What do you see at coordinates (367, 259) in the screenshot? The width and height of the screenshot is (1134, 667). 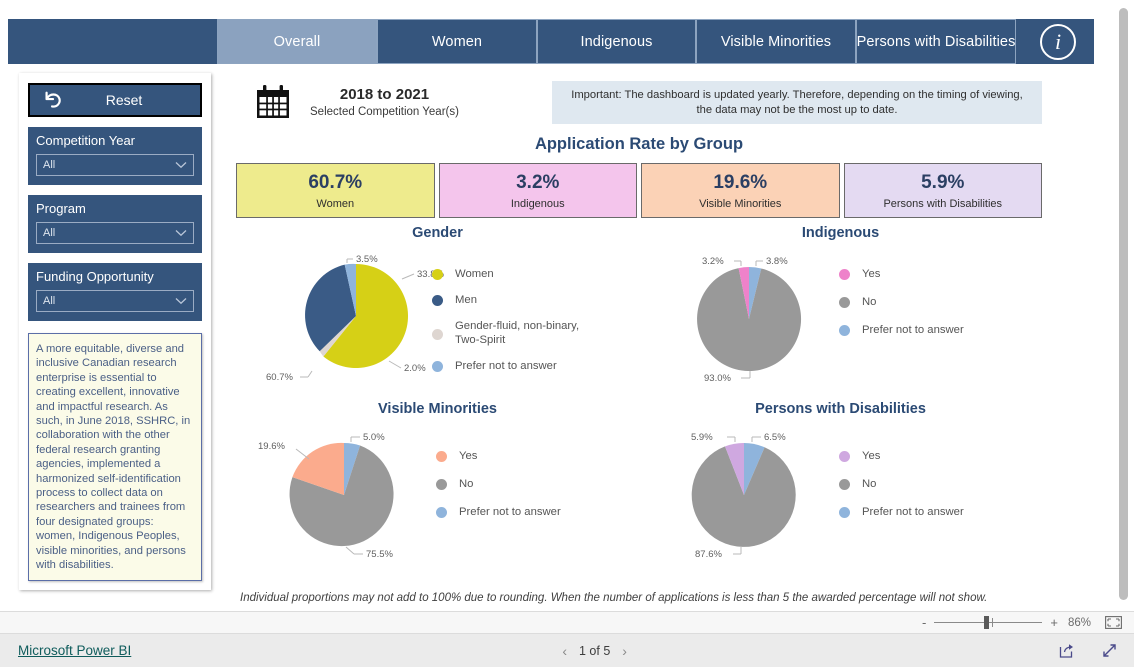 I see `svg-text: 3.5%` at bounding box center [367, 259].